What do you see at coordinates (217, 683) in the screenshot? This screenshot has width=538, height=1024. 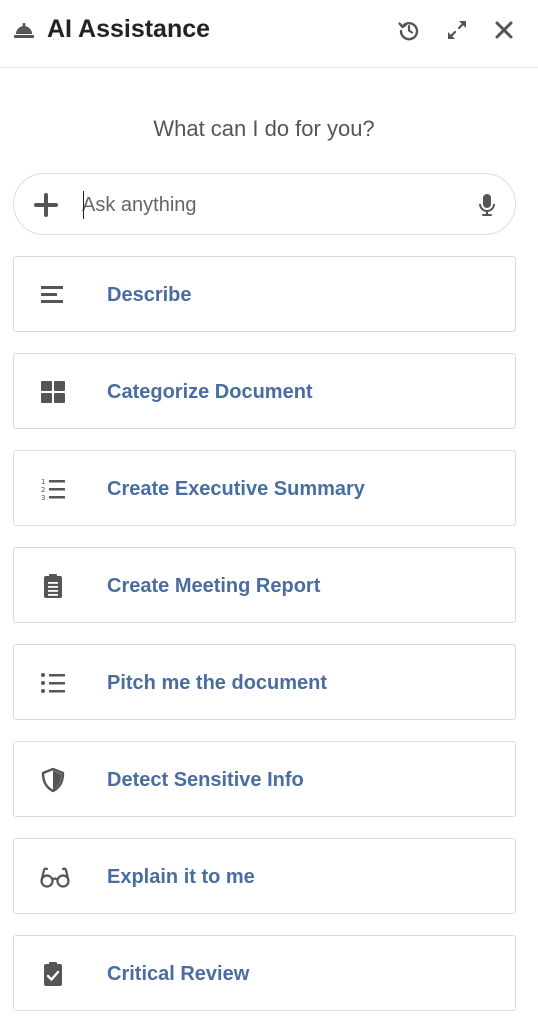 I see `action-label: Pitch me the document` at bounding box center [217, 683].